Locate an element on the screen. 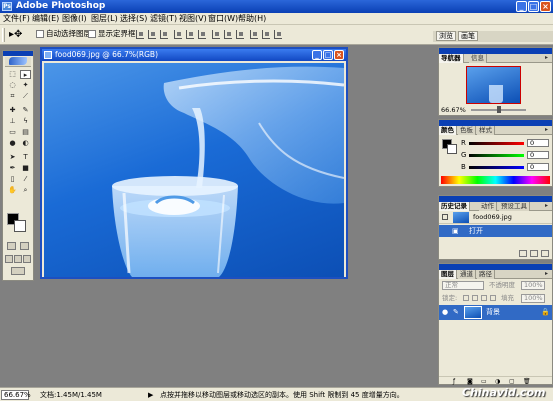 This screenshot has height=401, width=553. menu-edit: 编辑(E) is located at coordinates (45, 19).